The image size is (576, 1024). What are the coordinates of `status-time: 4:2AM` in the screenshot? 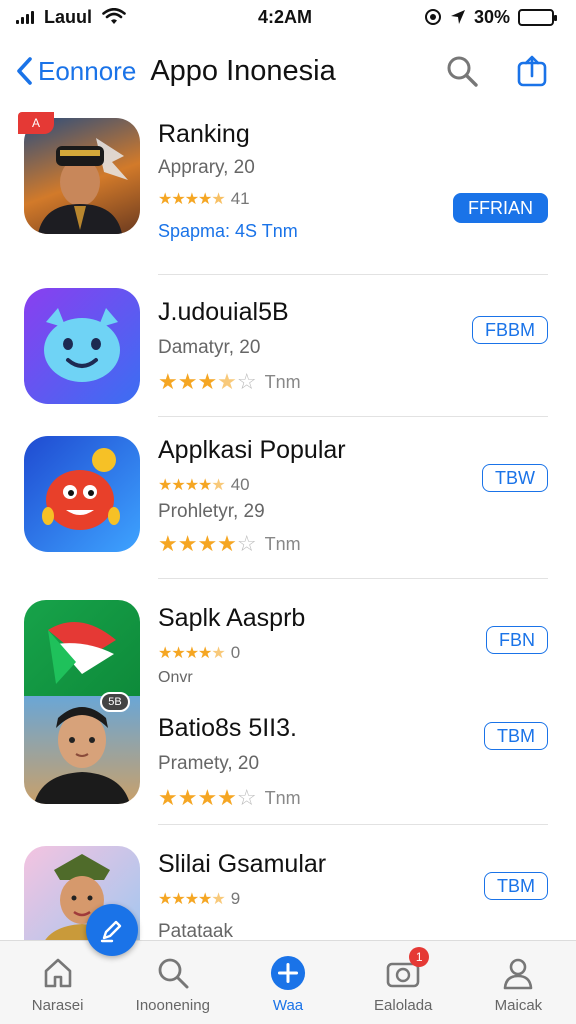 It's located at (285, 16).